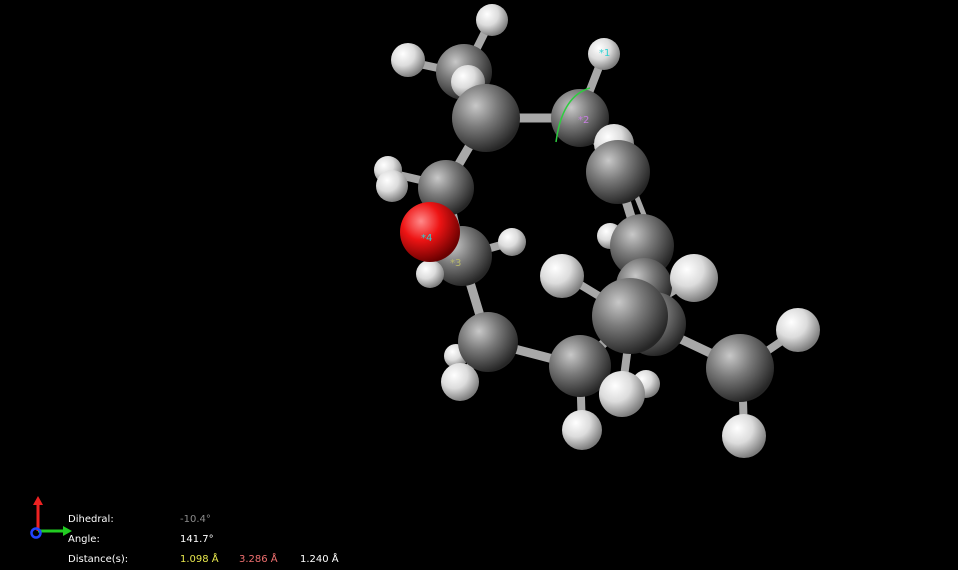 This screenshot has height=570, width=958. Describe the element at coordinates (584, 120) in the screenshot. I see `atom-label-2: *2` at that location.